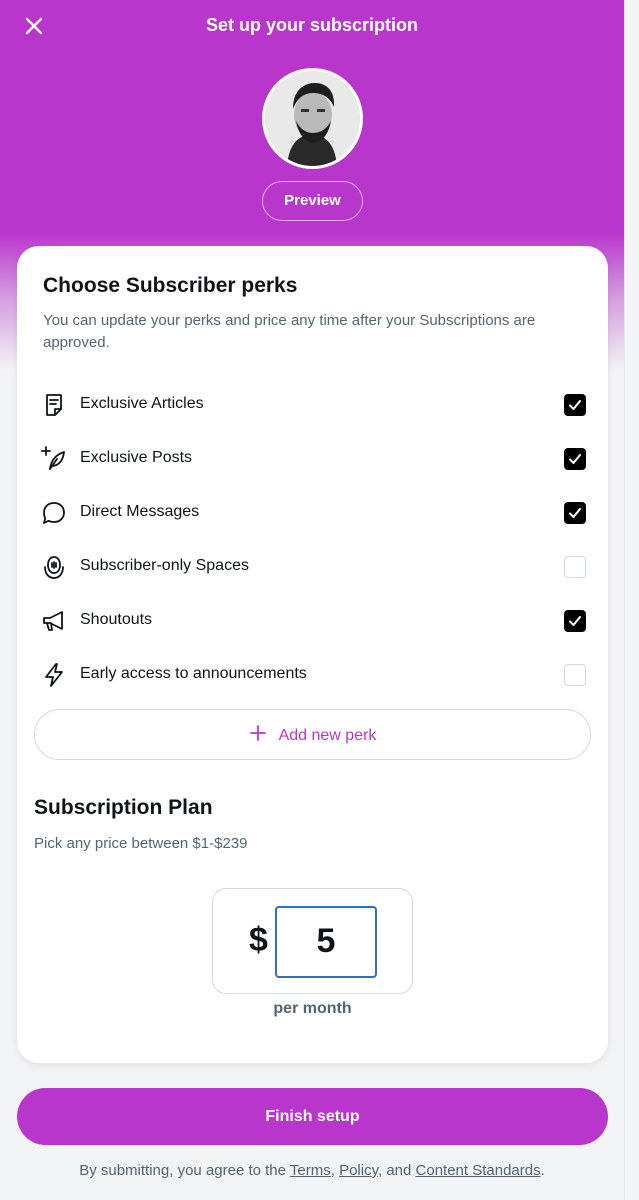 This screenshot has height=1200, width=639. What do you see at coordinates (54, 405) in the screenshot?
I see `article-icon` at bounding box center [54, 405].